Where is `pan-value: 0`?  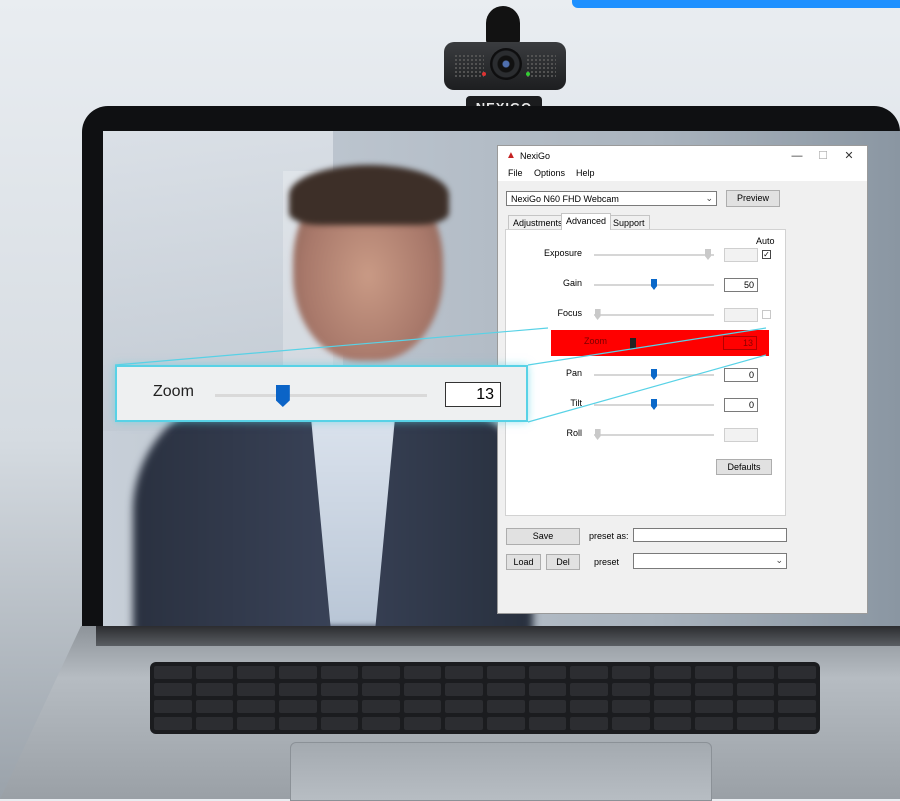 pan-value: 0 is located at coordinates (741, 375).